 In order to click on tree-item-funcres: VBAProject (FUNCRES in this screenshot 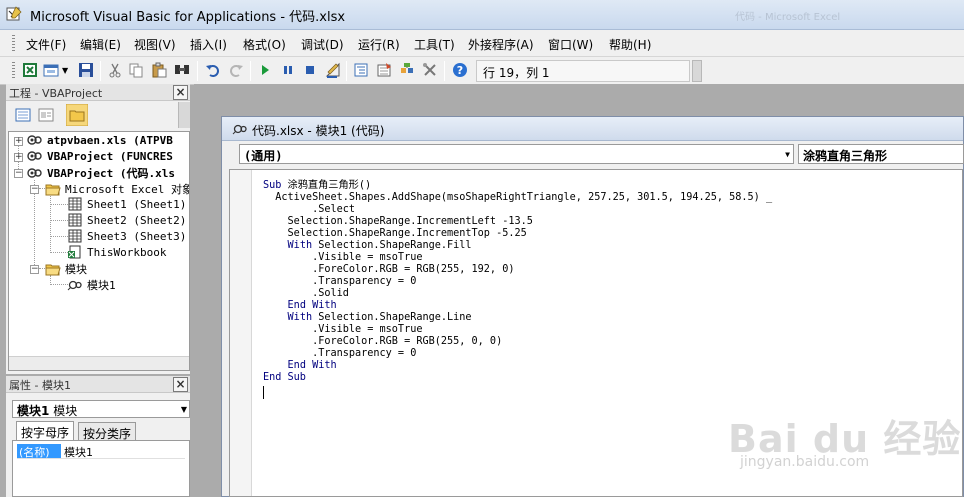, I will do `click(100, 157)`.